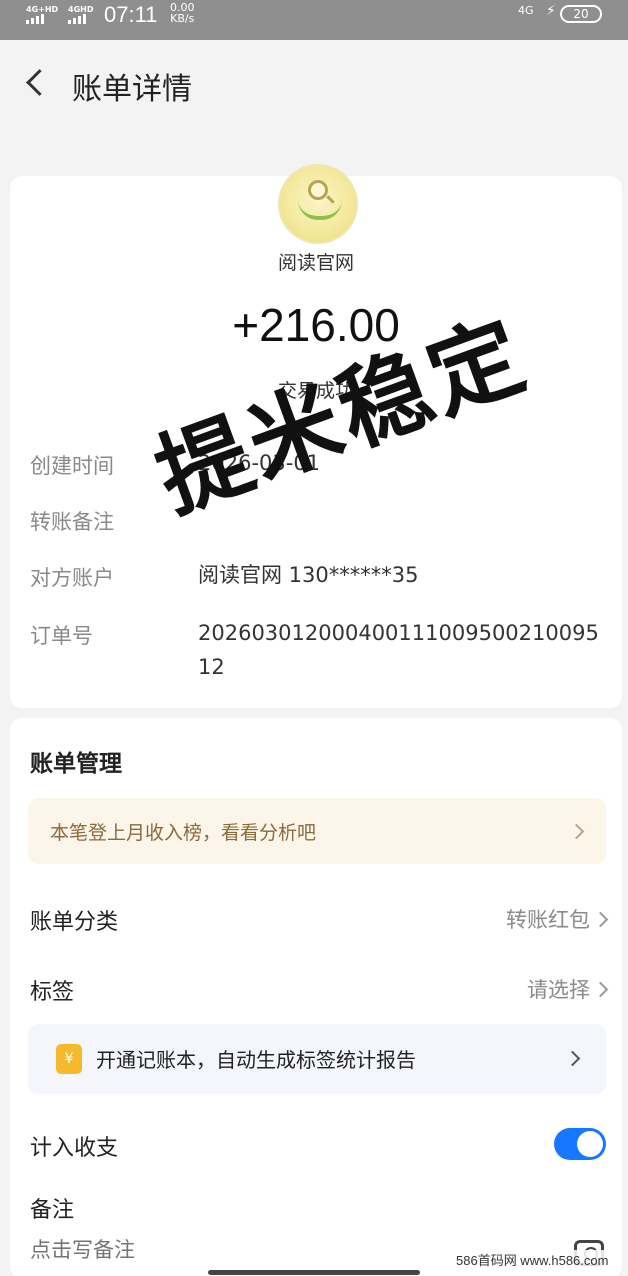 Image resolution: width=628 pixels, height=1276 pixels. Describe the element at coordinates (526, 10) in the screenshot. I see `network-type: 4G` at that location.